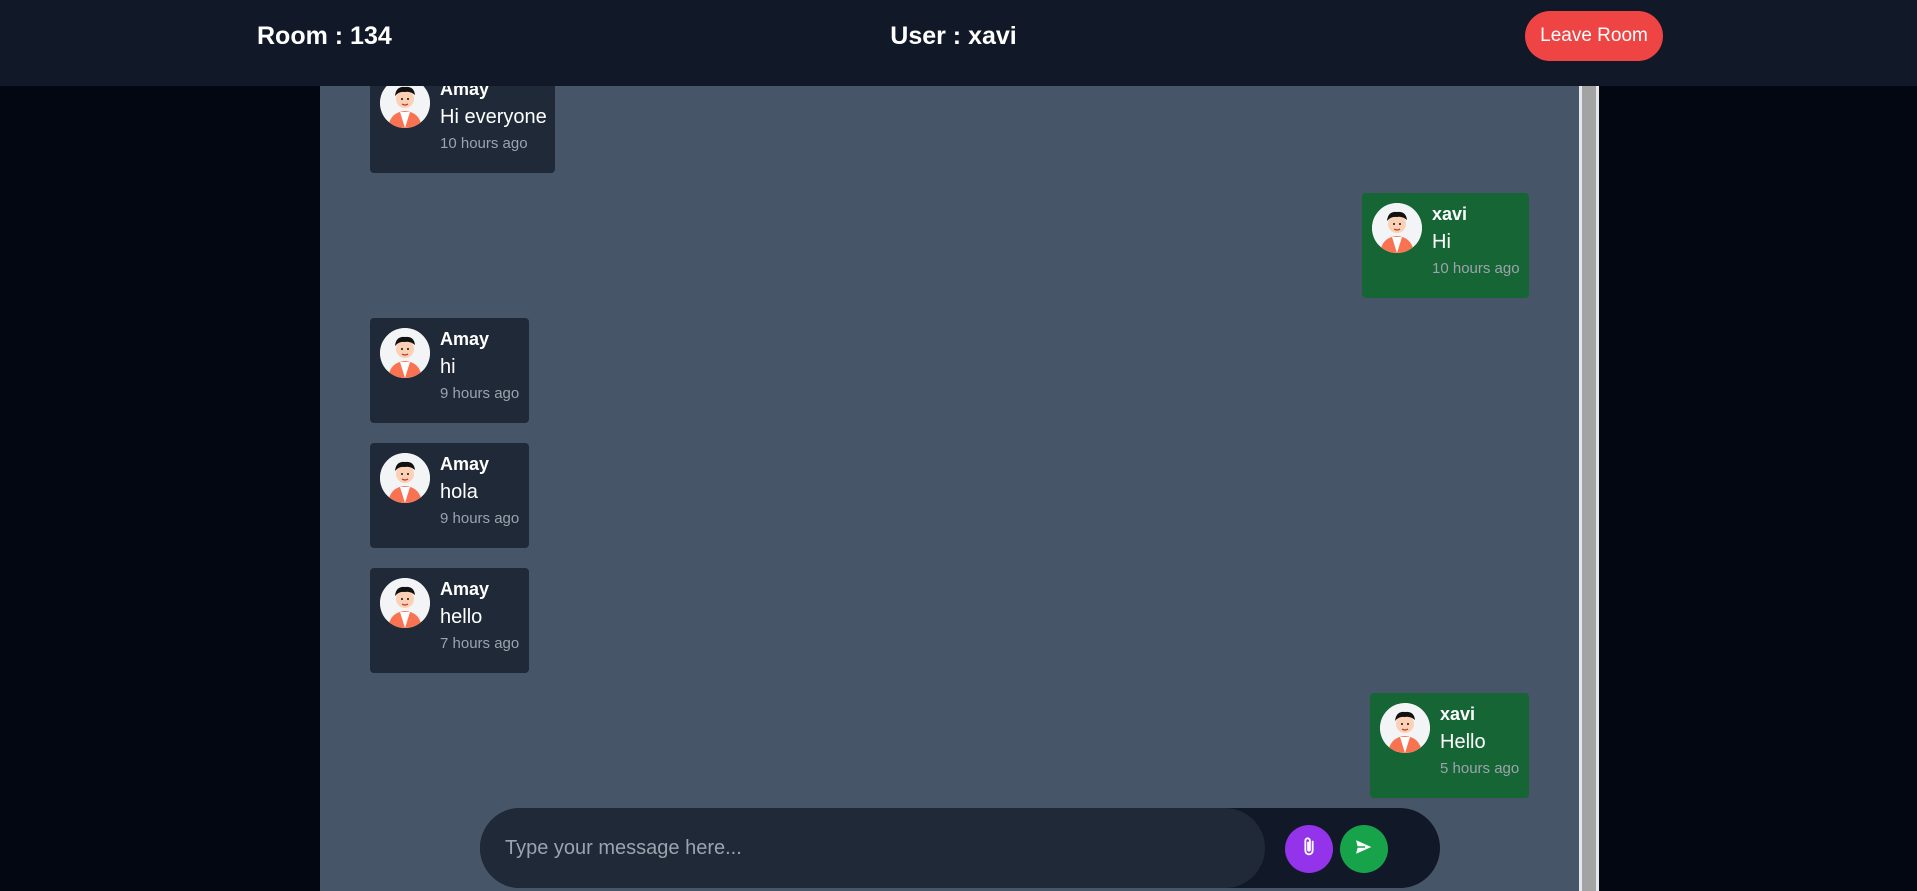 The height and width of the screenshot is (891, 1917). Describe the element at coordinates (872, 848) in the screenshot. I see `message-input` at that location.